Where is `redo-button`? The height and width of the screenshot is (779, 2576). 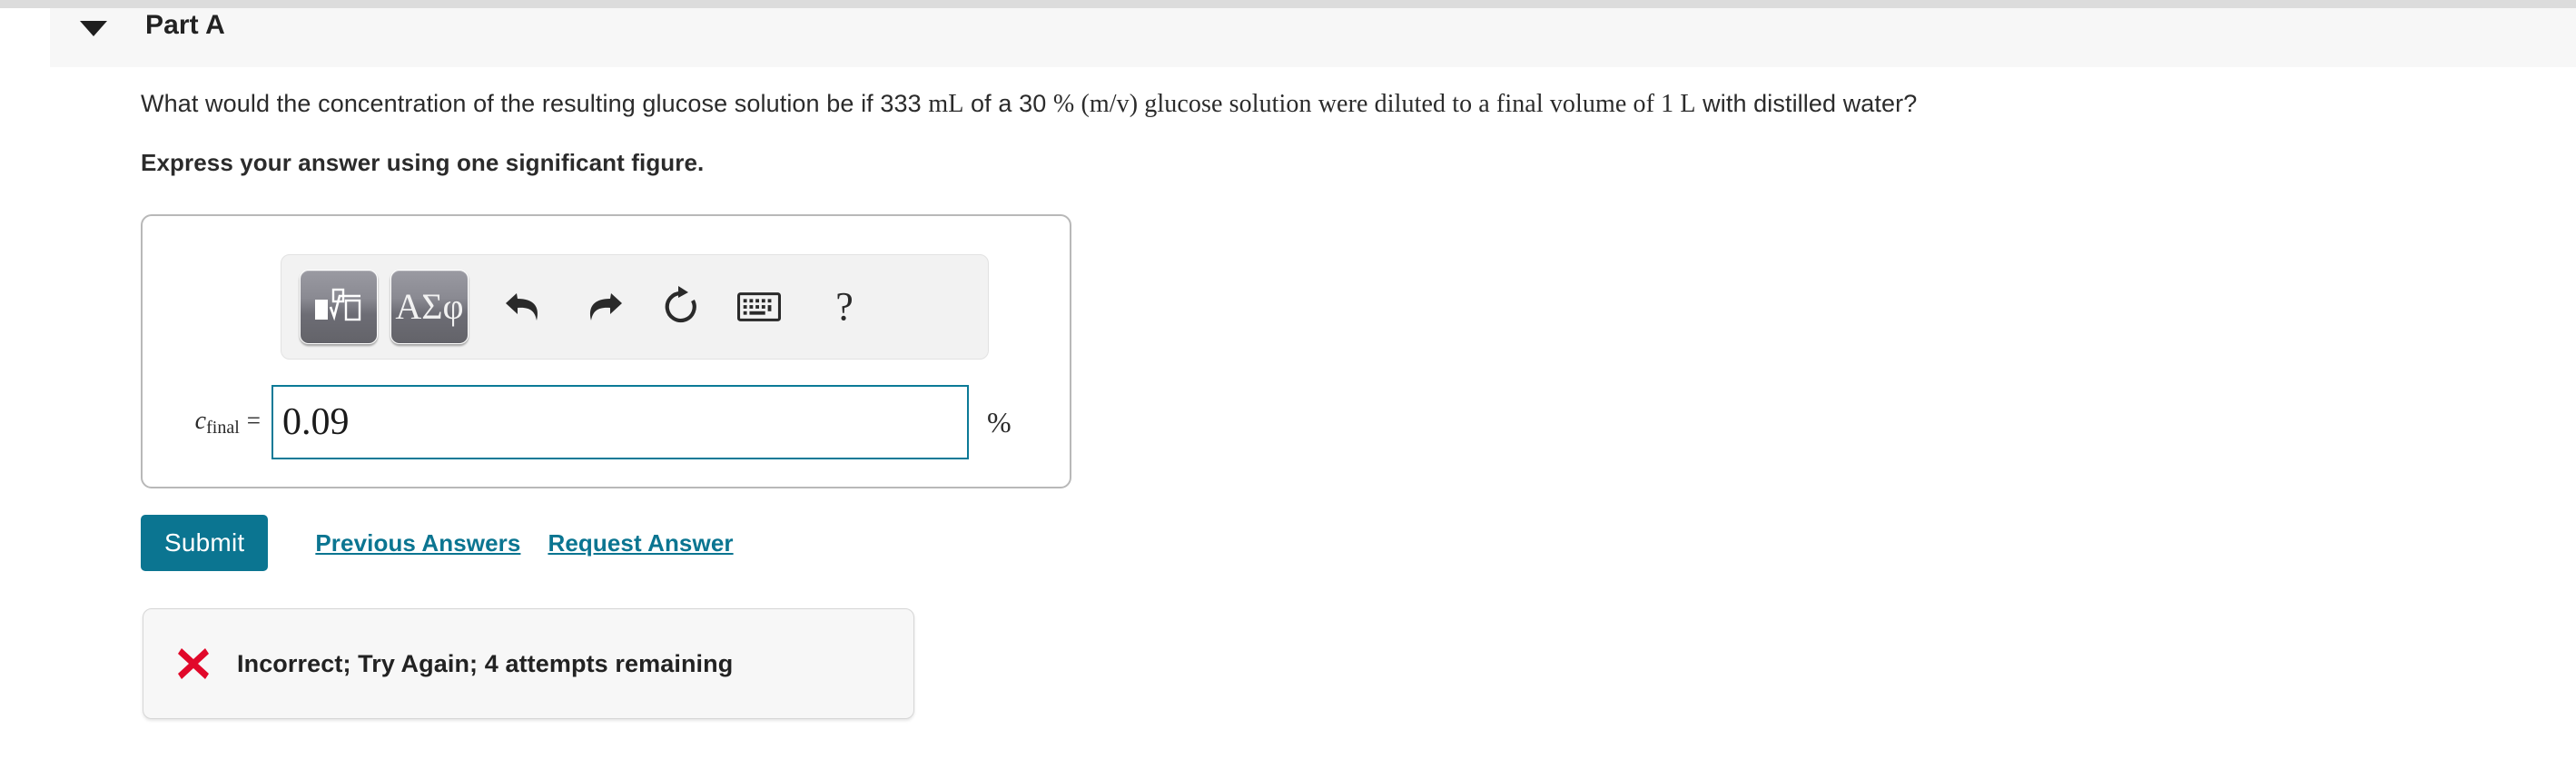 redo-button is located at coordinates (603, 307).